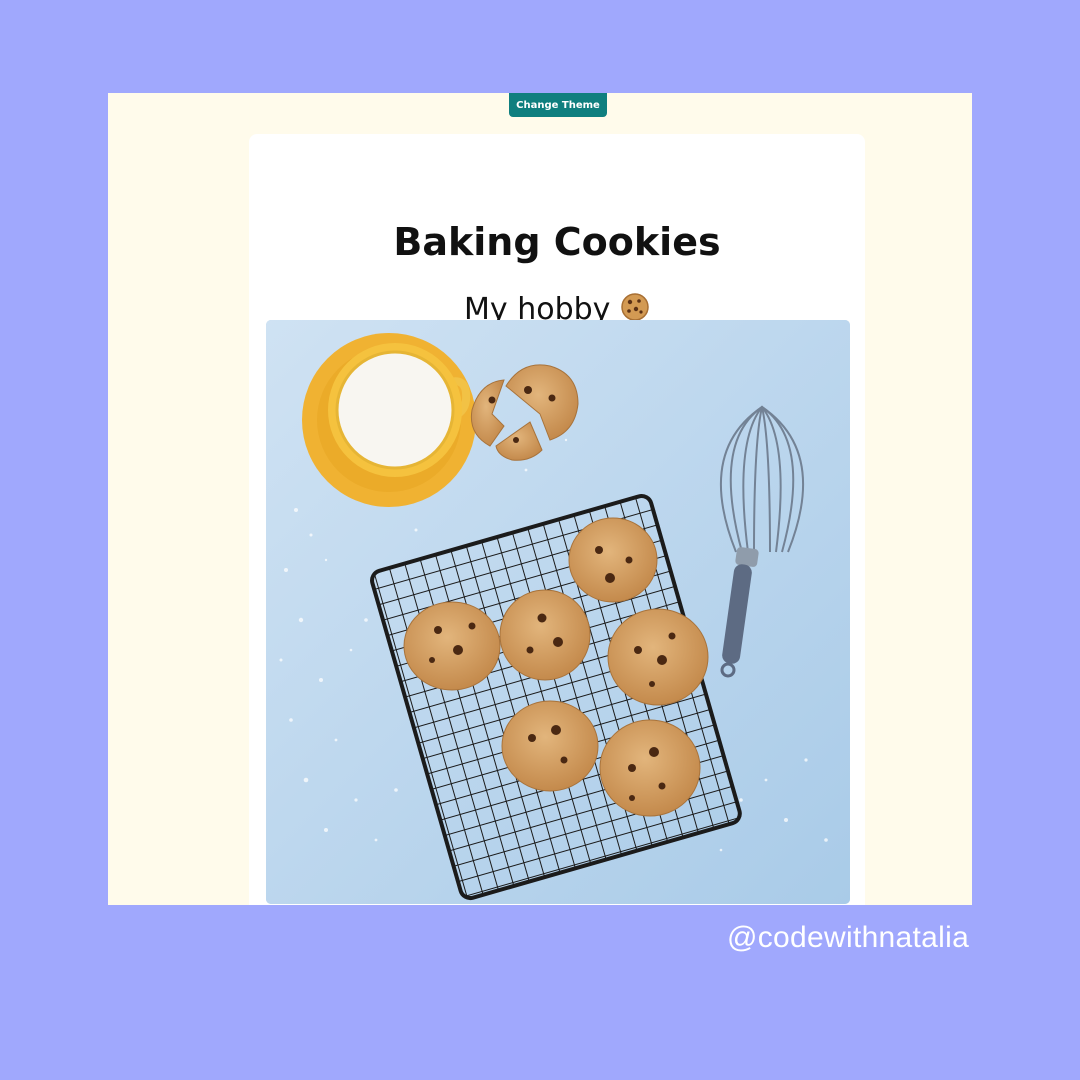  I want to click on page-title: Baking Cookies, so click(557, 242).